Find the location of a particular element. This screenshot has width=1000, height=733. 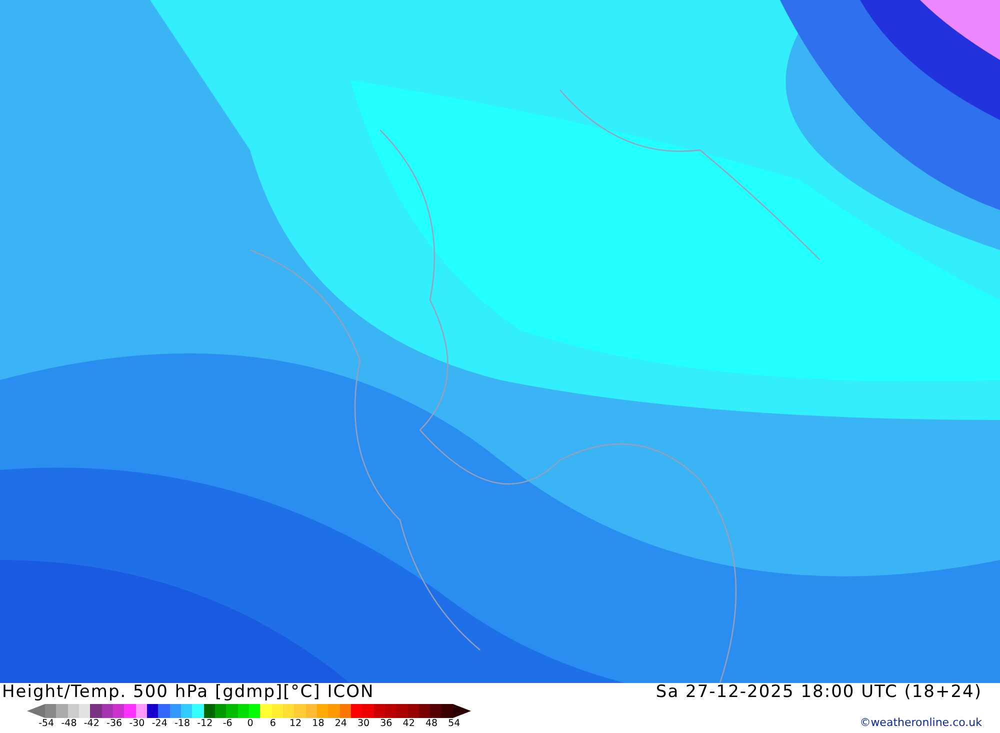

tick-label: -42 is located at coordinates (91, 724).